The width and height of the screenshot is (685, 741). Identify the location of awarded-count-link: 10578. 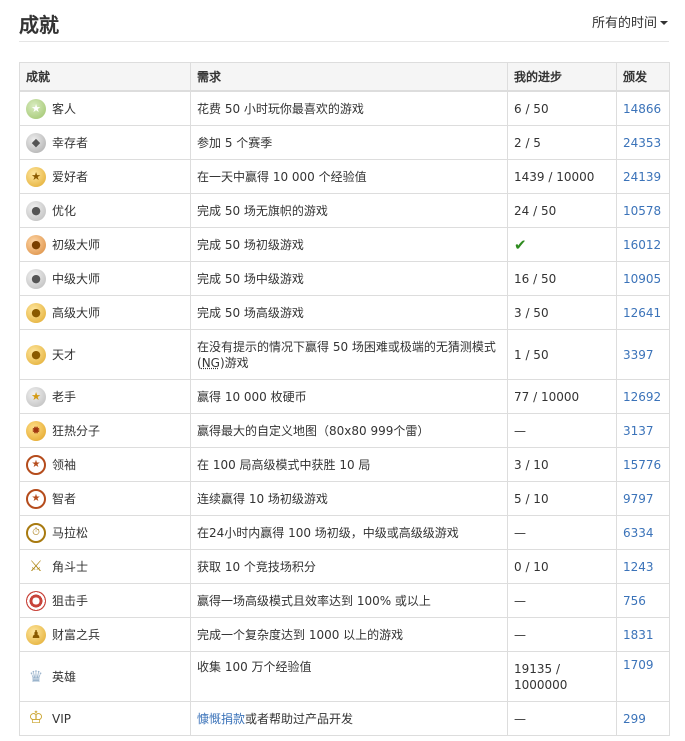
(642, 211).